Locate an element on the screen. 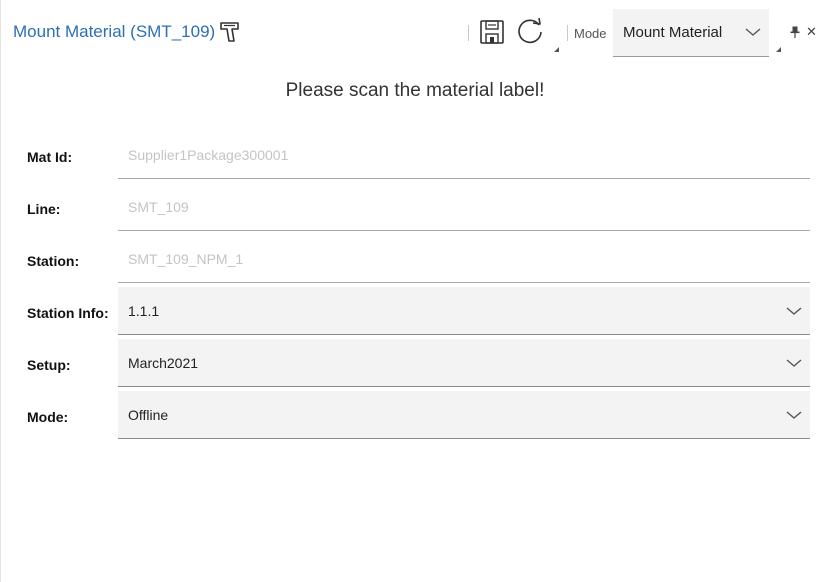 The height and width of the screenshot is (582, 828). form-row-mode: Mode: Offline is located at coordinates (414, 417).